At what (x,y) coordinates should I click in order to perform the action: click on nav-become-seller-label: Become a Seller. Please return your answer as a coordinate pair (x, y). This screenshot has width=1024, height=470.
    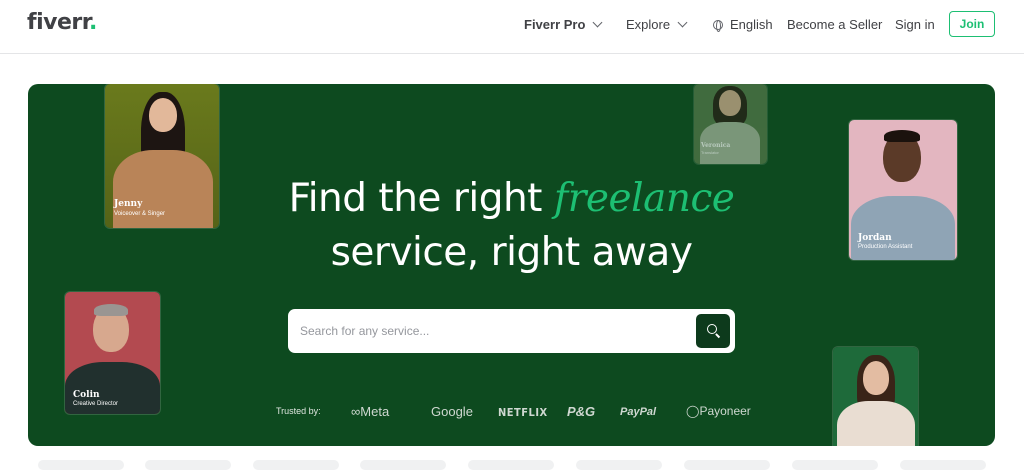
    Looking at the image, I should click on (835, 24).